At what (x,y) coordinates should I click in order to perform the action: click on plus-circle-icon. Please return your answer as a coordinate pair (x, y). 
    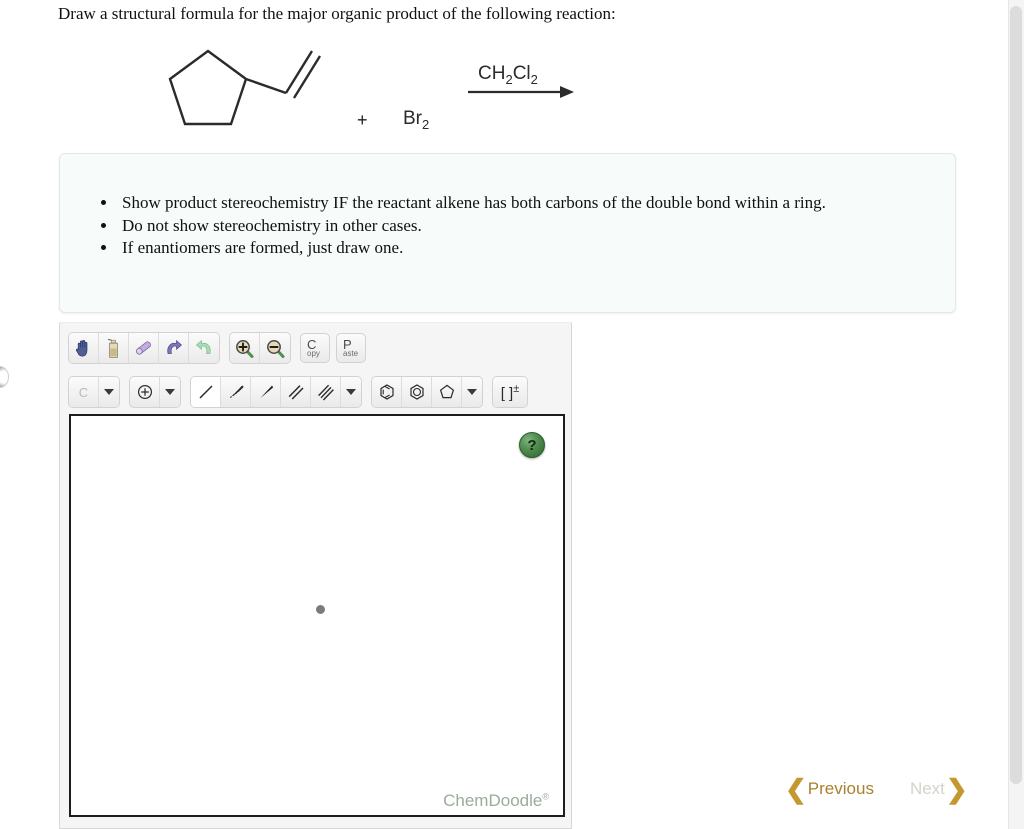
    Looking at the image, I should click on (144, 392).